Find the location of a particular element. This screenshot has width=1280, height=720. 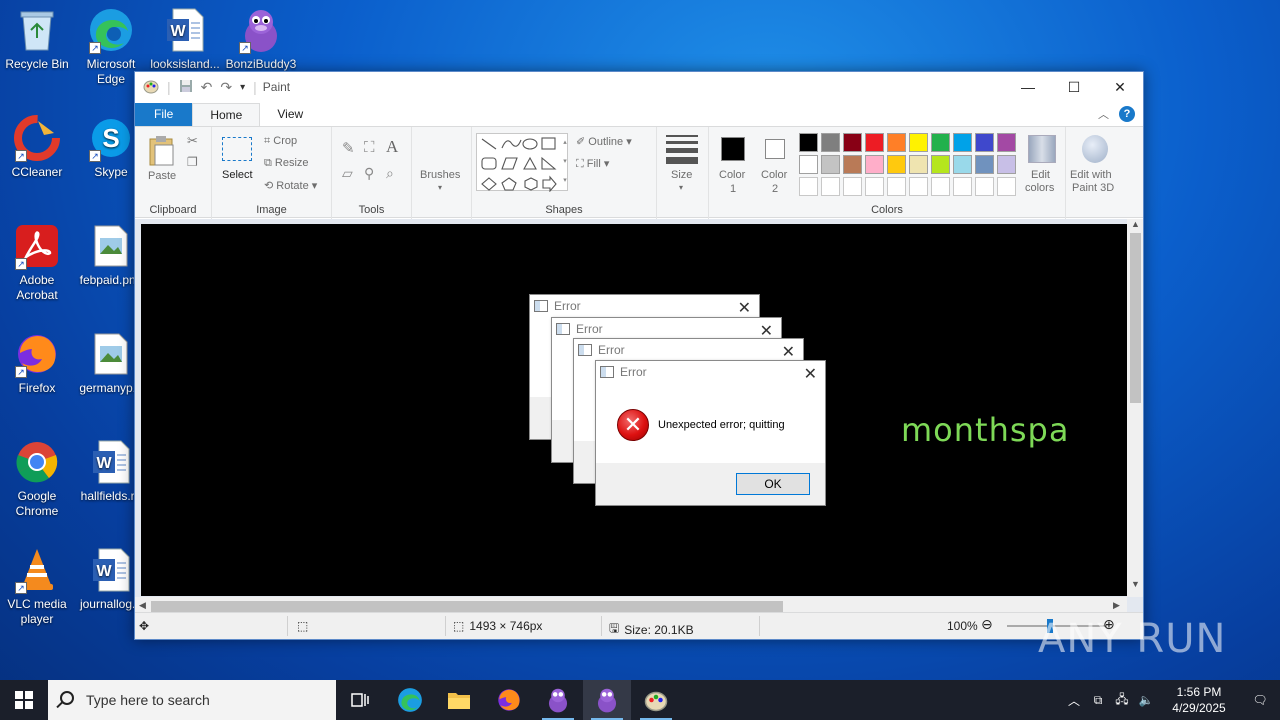

start-button is located at coordinates (24, 700).